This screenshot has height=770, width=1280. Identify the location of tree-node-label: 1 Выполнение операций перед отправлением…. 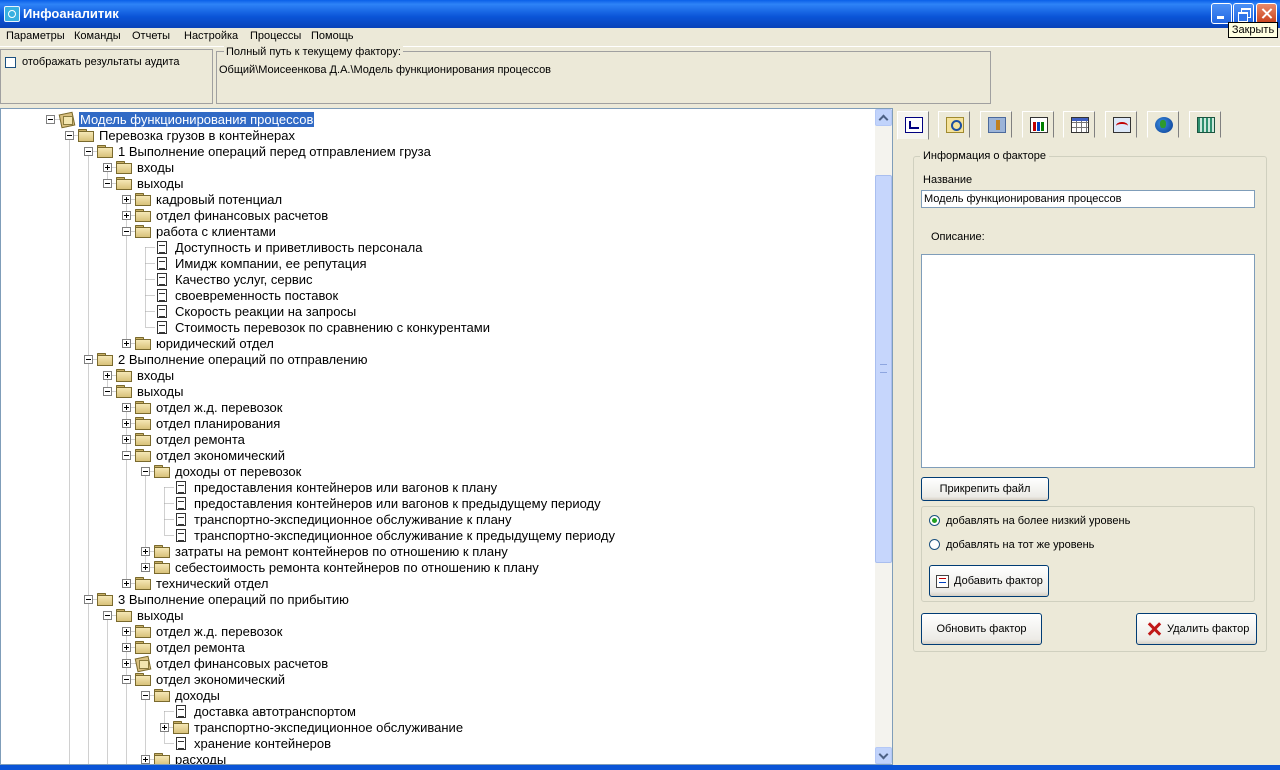
(274, 151).